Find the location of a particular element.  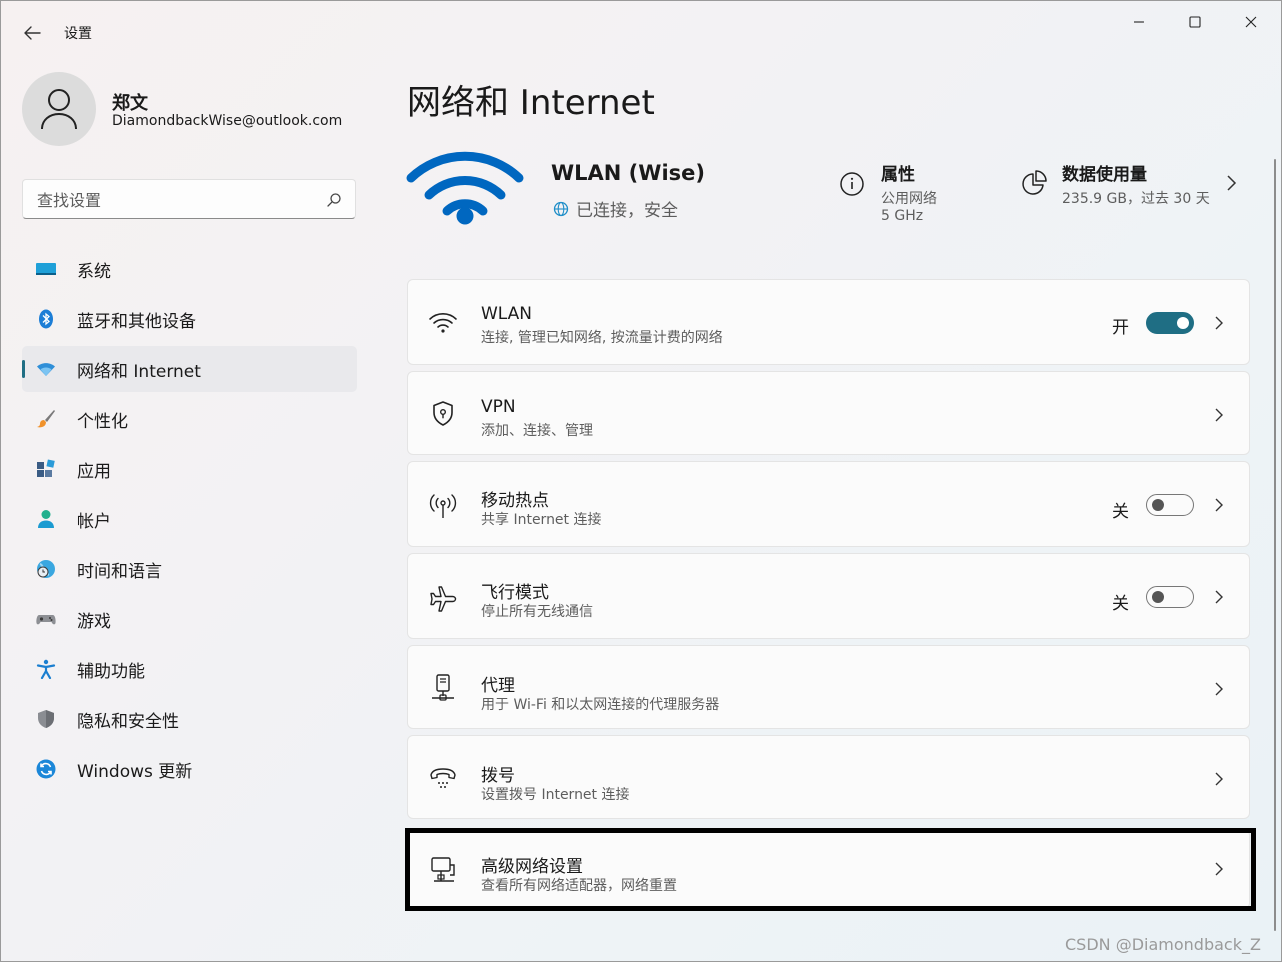

sidebar-nav: 系统 蓝牙和其他设备 网络和 Internet 个性化 应用 帐户 时间和语言 is located at coordinates (189, 521).